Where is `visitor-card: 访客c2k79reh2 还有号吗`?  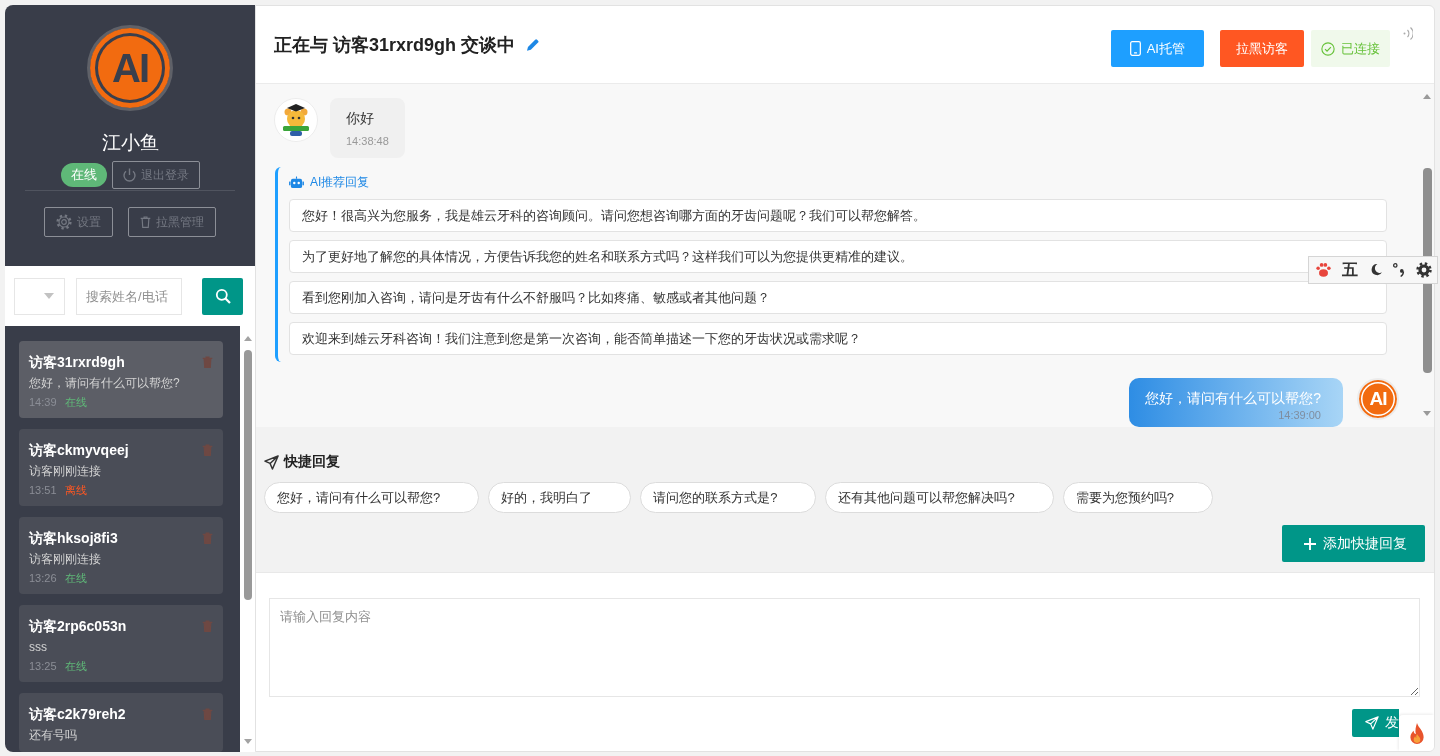
visitor-card: 访客c2k79reh2 还有号吗 is located at coordinates (121, 722).